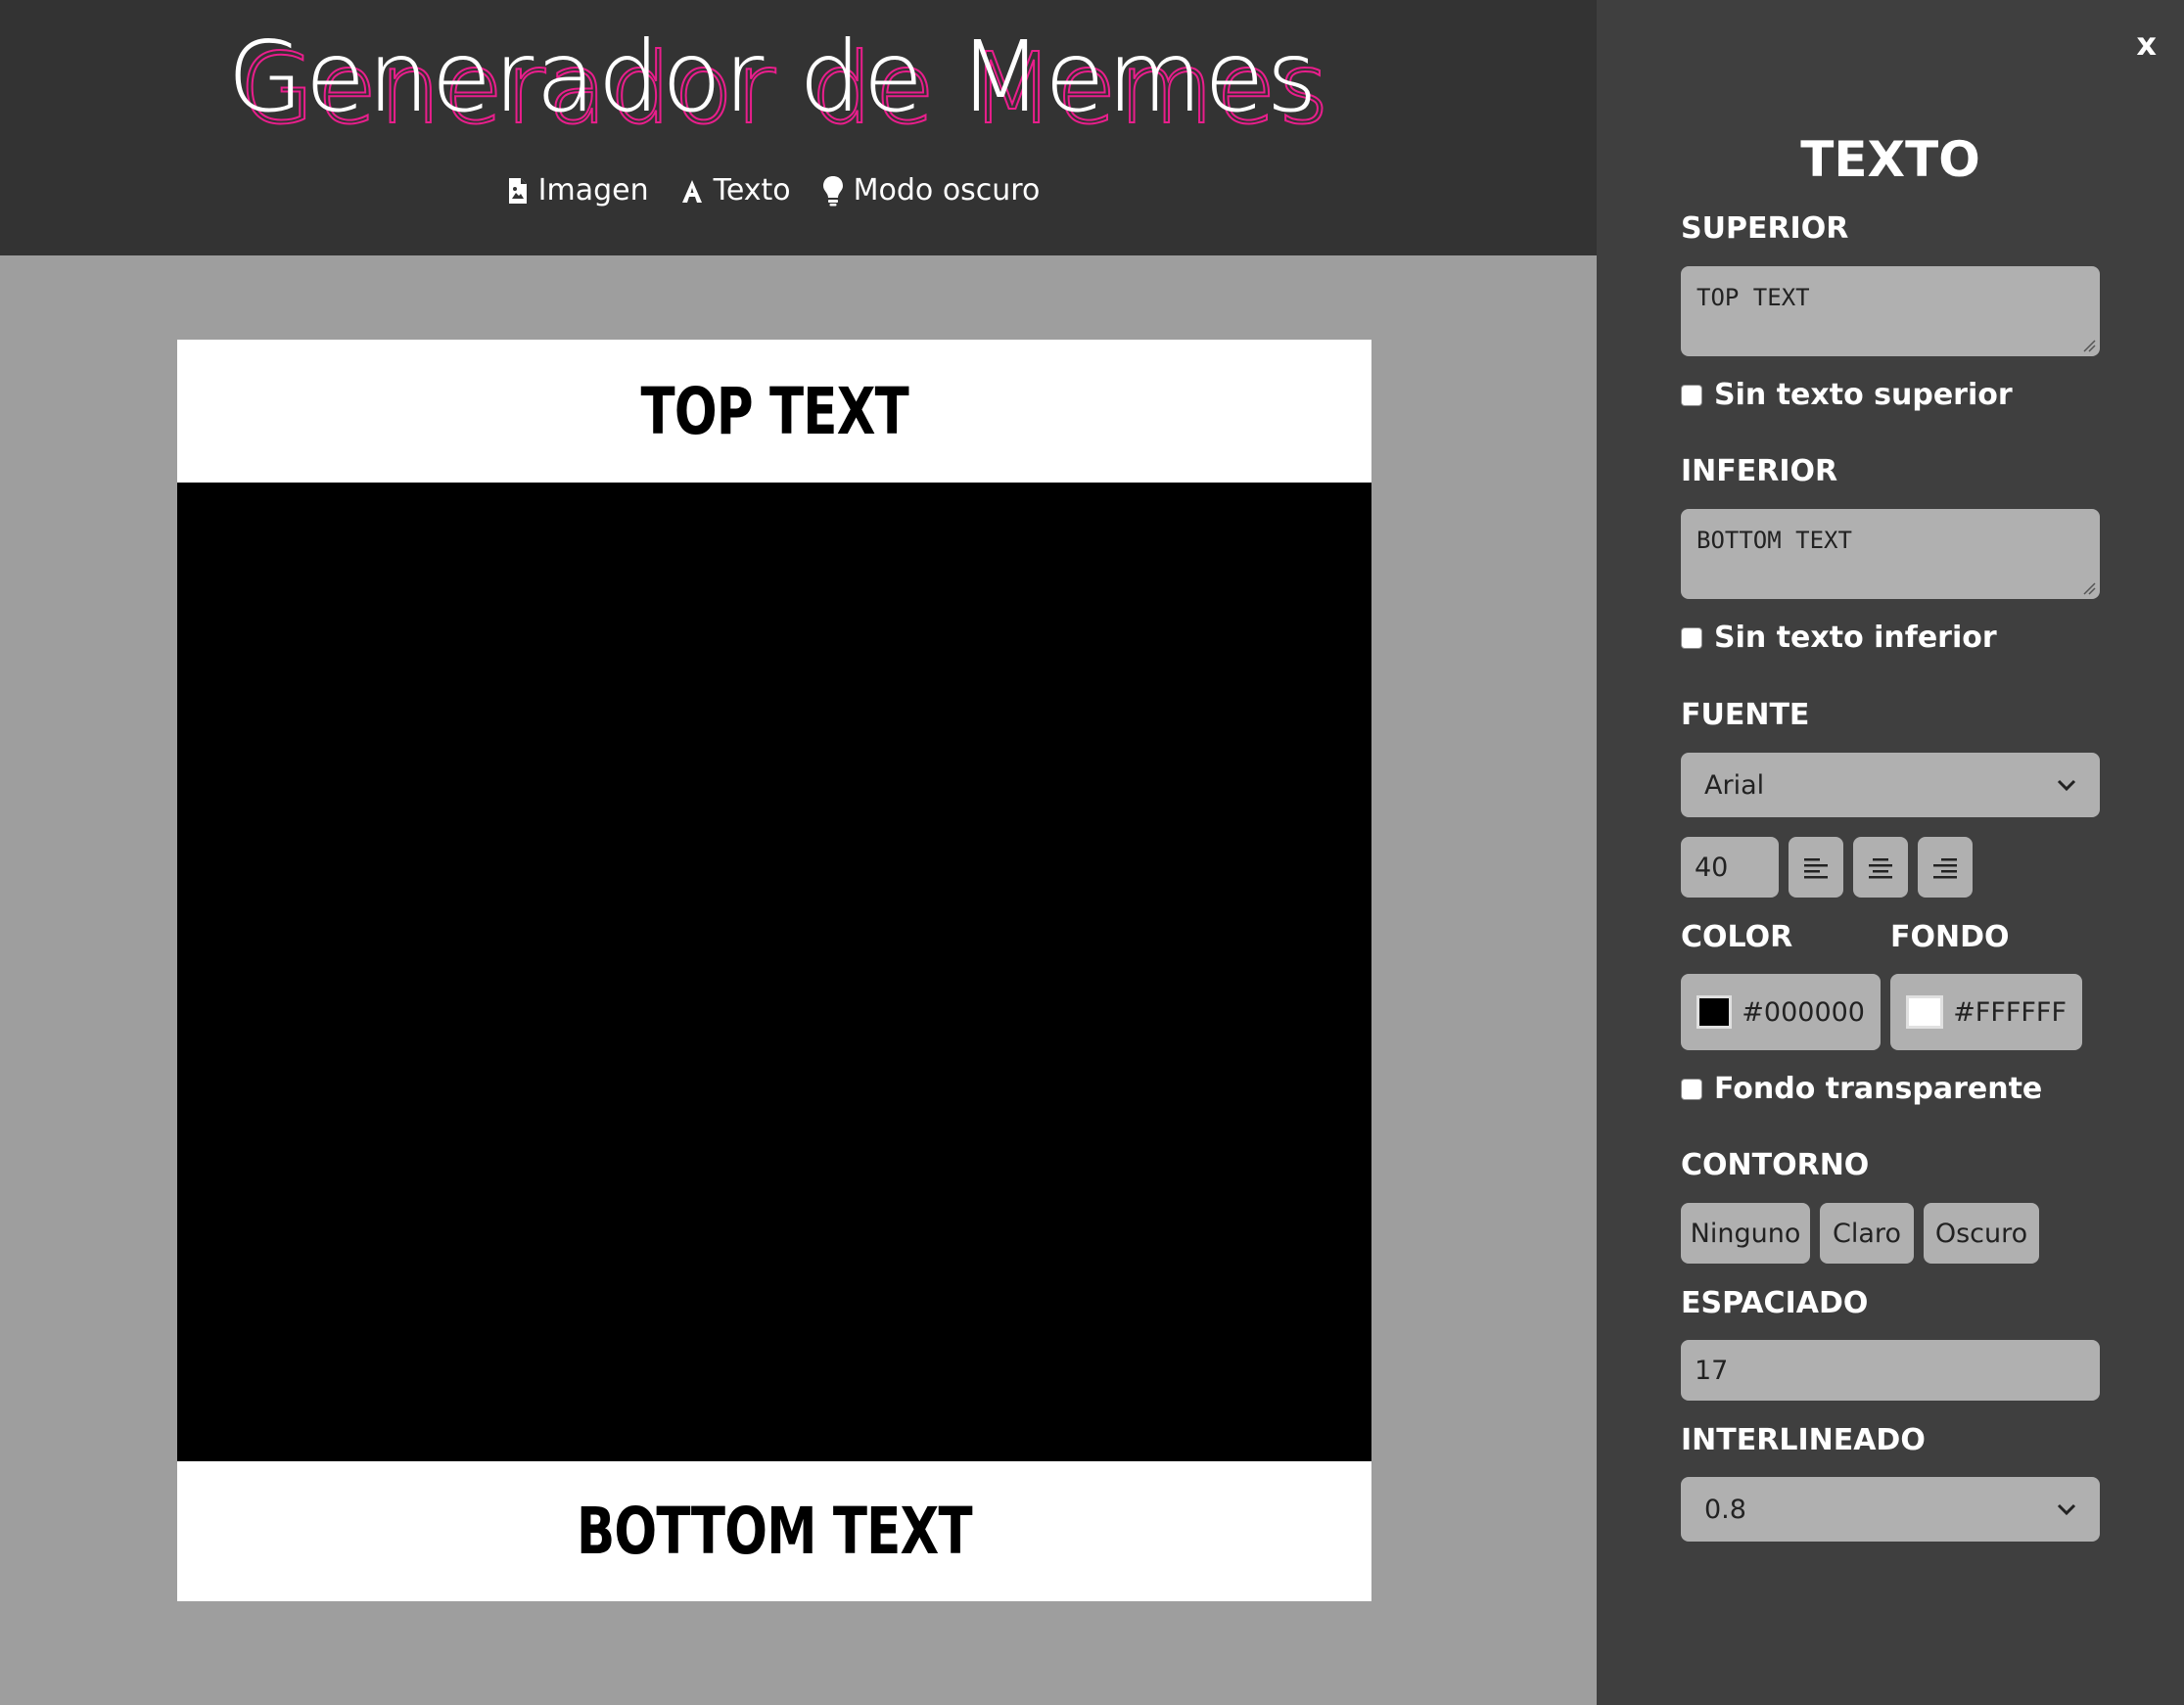 This screenshot has width=2184, height=1705. What do you see at coordinates (2010, 1012) in the screenshot?
I see `background-color-value: #FFFFFF` at bounding box center [2010, 1012].